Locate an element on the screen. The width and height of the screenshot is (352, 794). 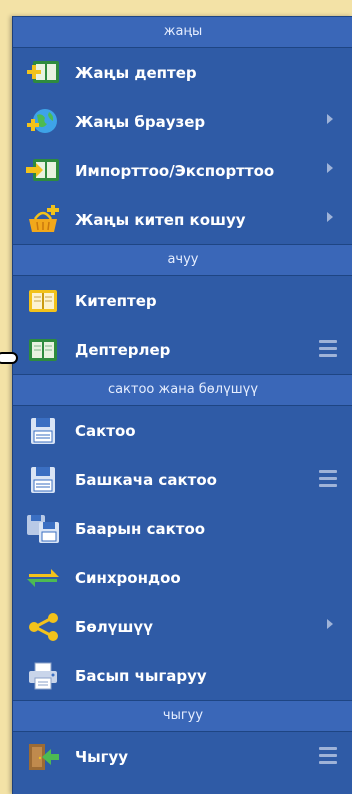
menu-item-label: Чыгуу is located at coordinates (102, 756).